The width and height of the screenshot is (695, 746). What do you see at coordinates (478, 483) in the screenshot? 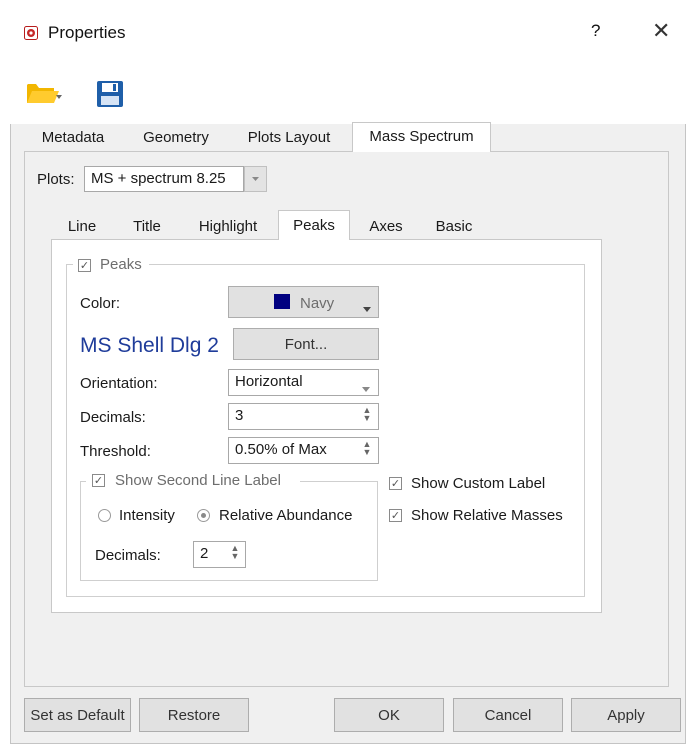
I see `show-custom-label: Show Custom Label` at bounding box center [478, 483].